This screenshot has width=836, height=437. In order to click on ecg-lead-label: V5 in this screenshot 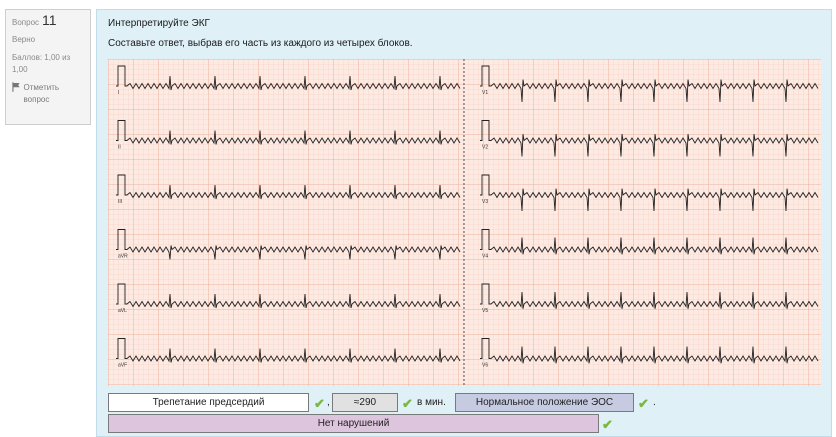, I will do `click(485, 311)`.